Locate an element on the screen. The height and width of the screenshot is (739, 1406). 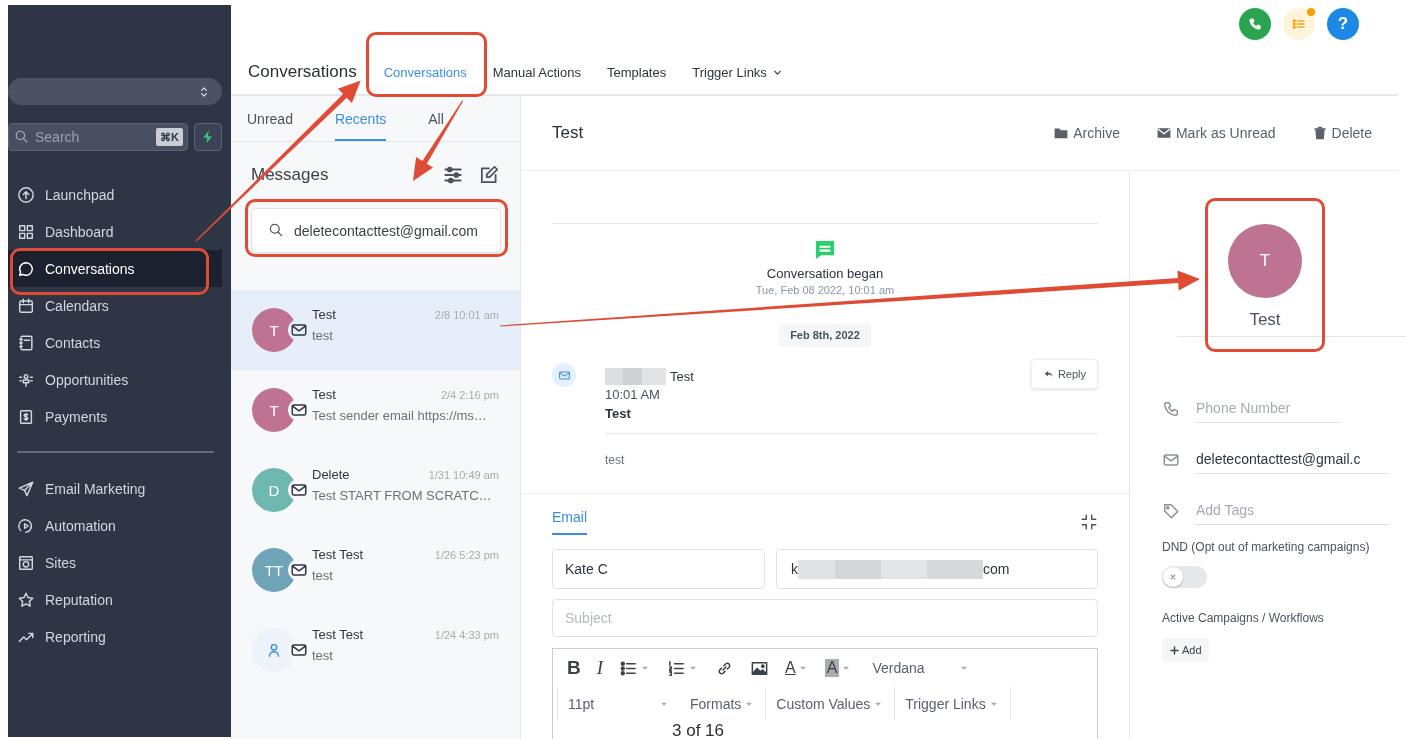
collapse-icon is located at coordinates (1089, 522).